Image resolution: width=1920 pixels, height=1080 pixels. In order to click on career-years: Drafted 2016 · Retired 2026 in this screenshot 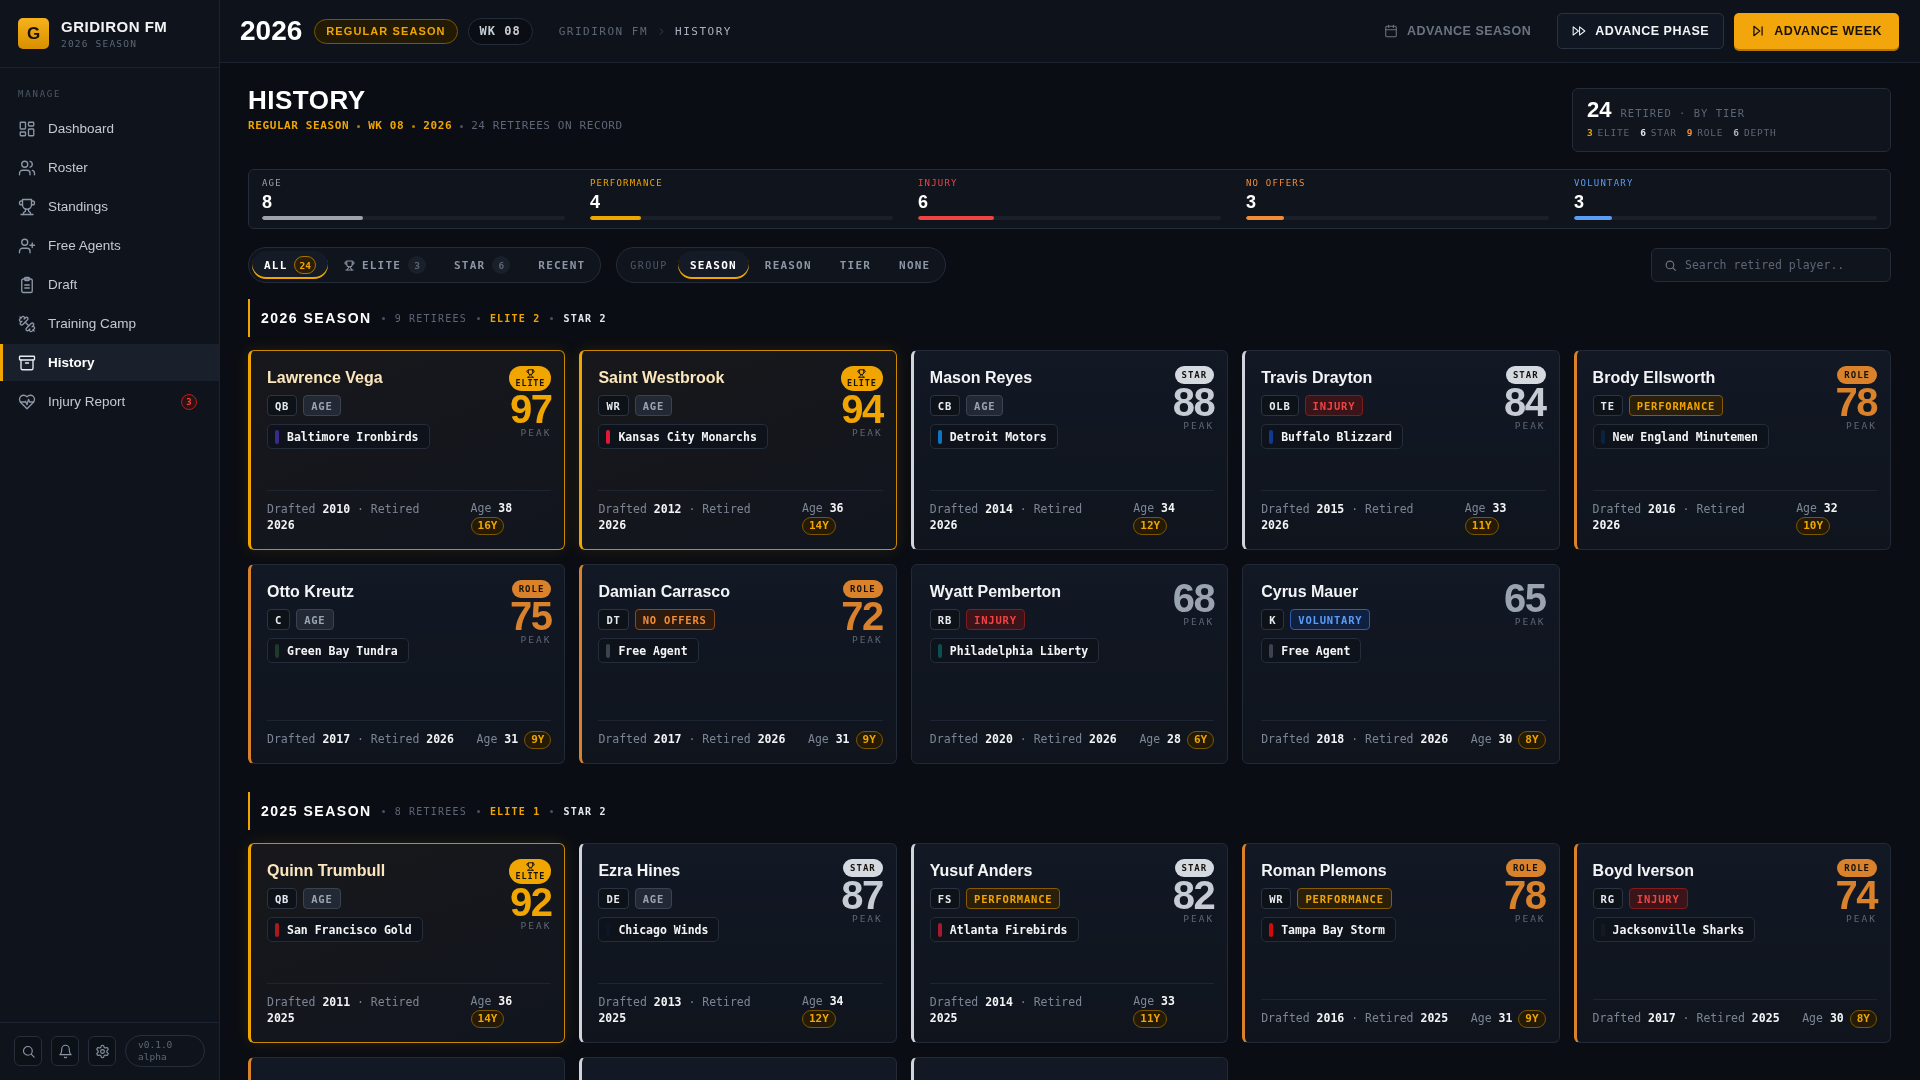, I will do `click(1669, 518)`.